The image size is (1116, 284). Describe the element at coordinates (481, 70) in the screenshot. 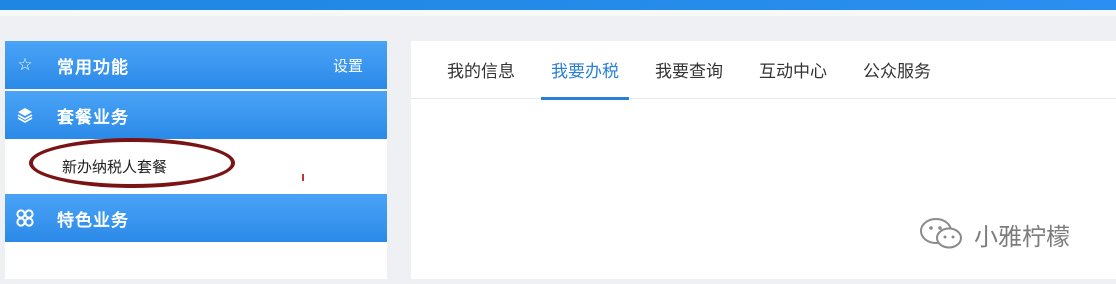

I see `tab-my-info: 我的信息` at that location.